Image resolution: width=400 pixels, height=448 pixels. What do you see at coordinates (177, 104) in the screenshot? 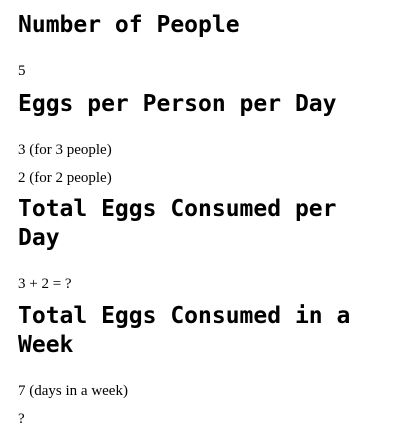
I see `section-heading: Eggs per Person per Day` at bounding box center [177, 104].